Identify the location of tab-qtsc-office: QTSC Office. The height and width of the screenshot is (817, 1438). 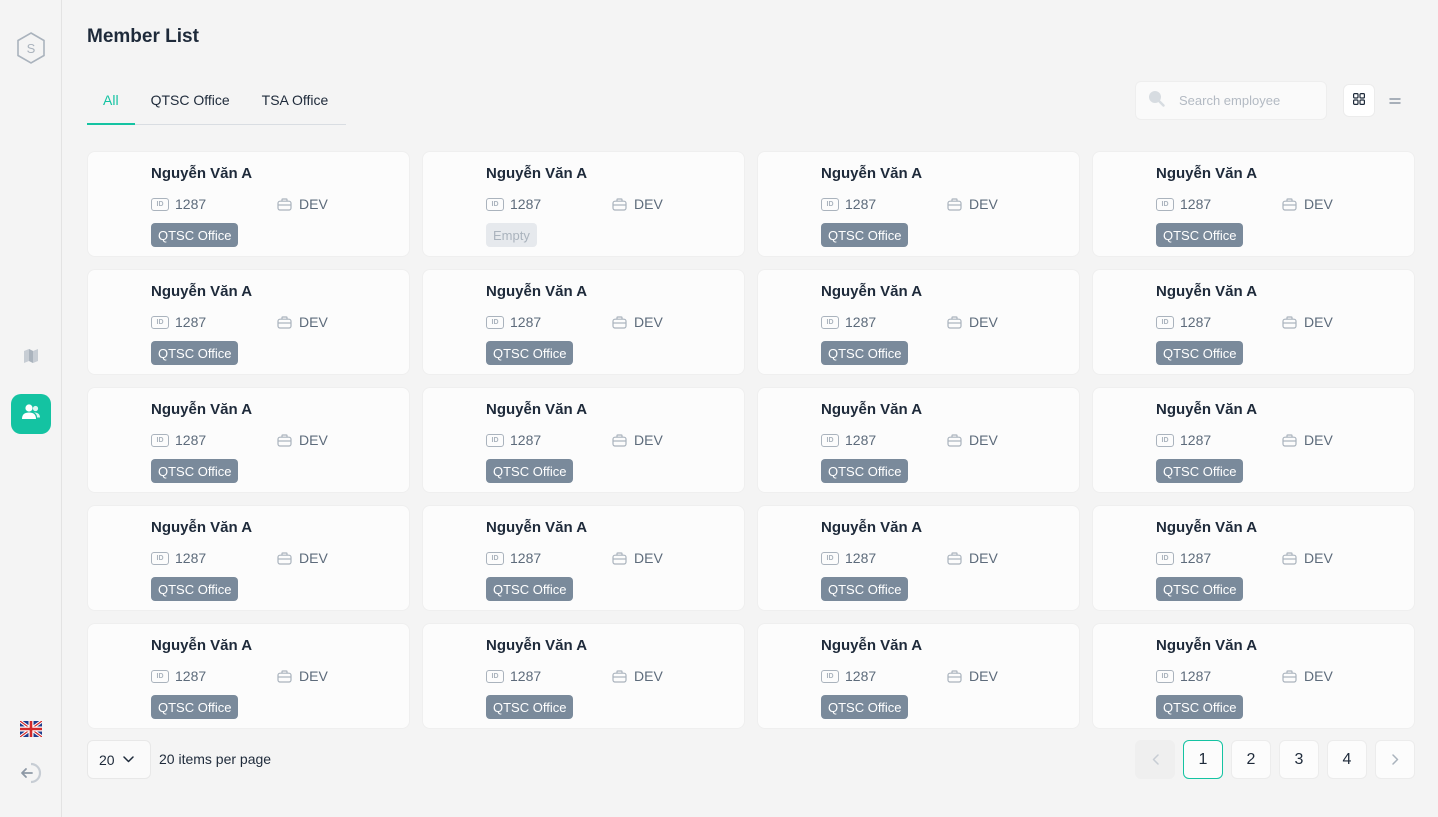
(190, 104).